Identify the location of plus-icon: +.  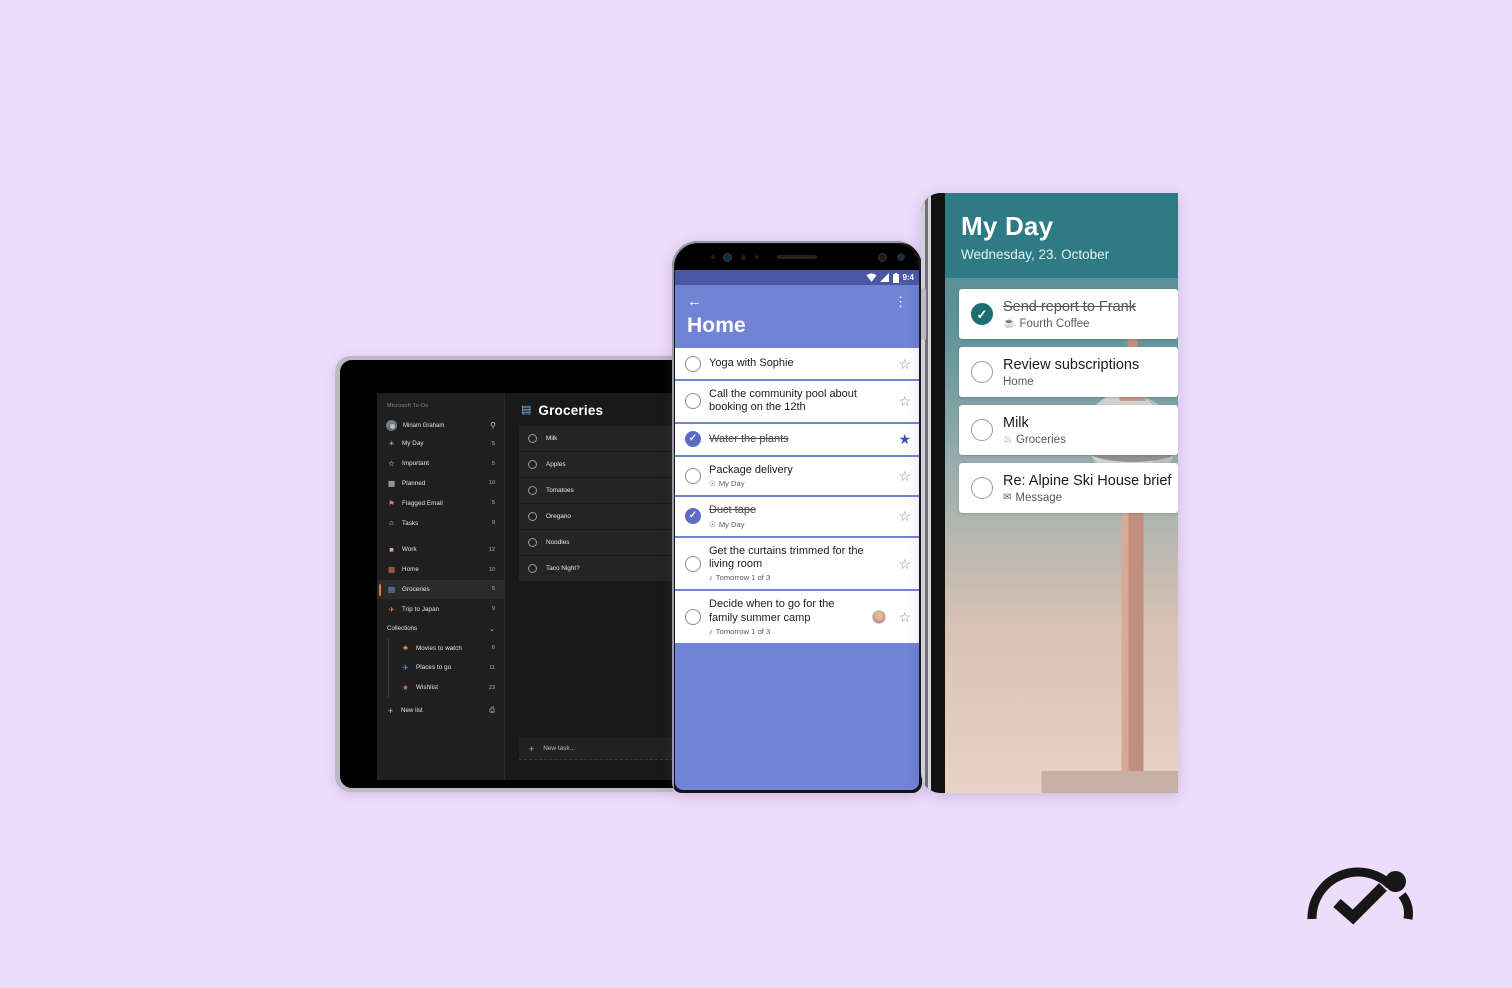
(532, 748).